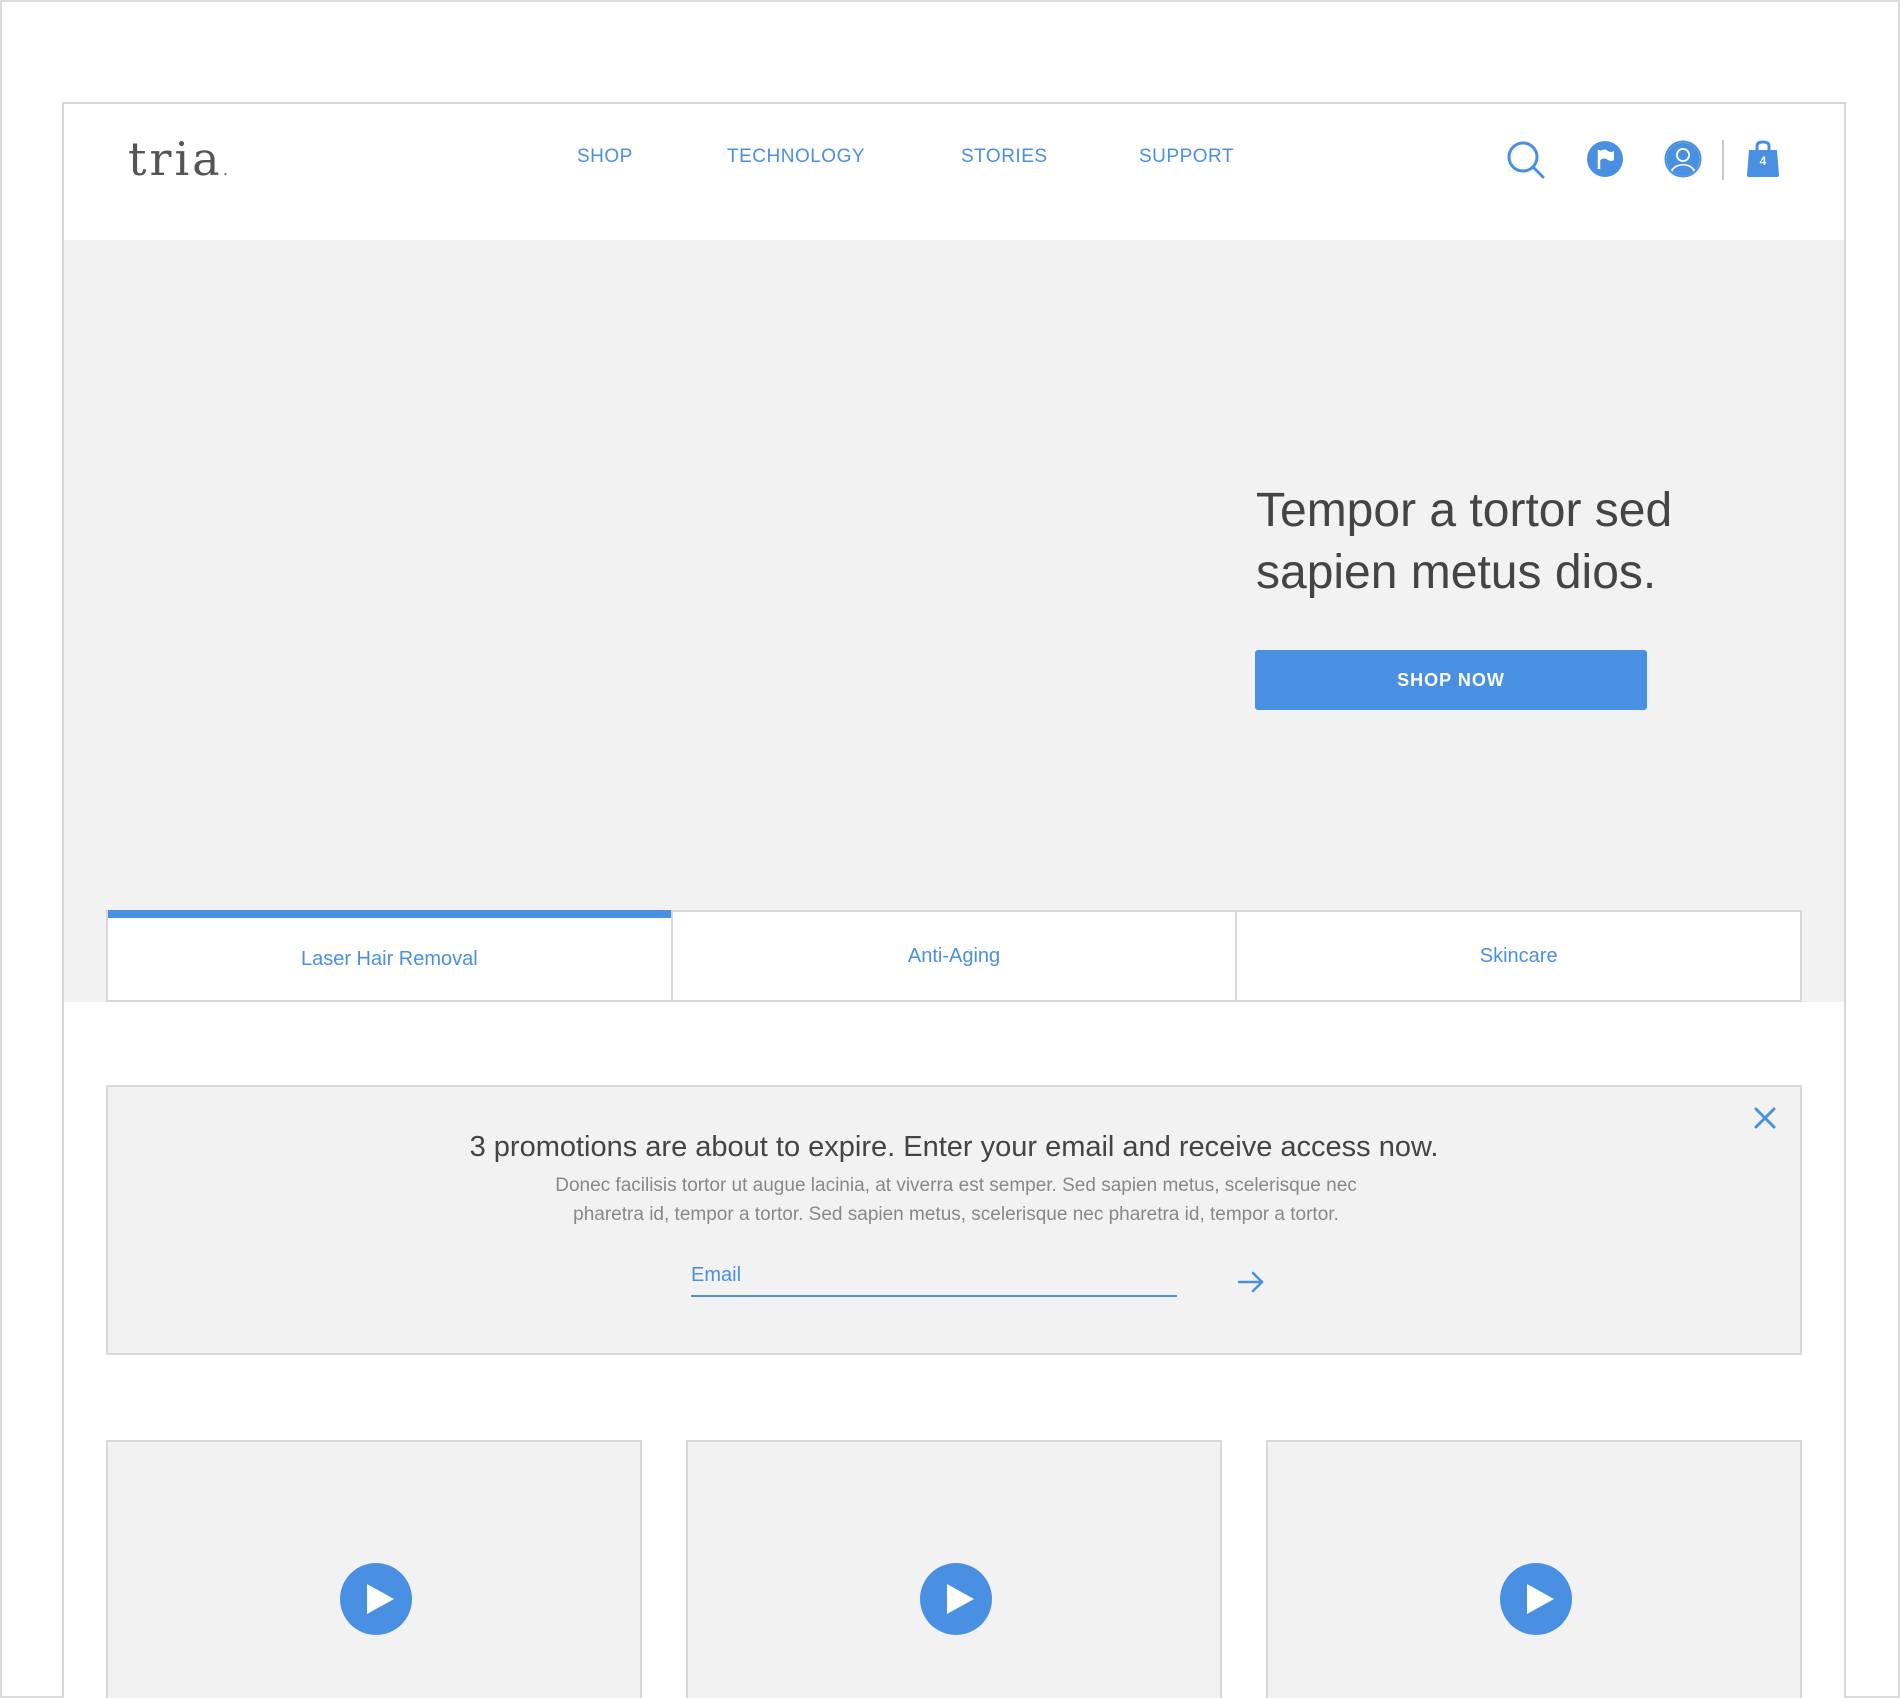 The width and height of the screenshot is (1900, 1698). Describe the element at coordinates (1526, 160) in the screenshot. I see `search-icon` at that location.